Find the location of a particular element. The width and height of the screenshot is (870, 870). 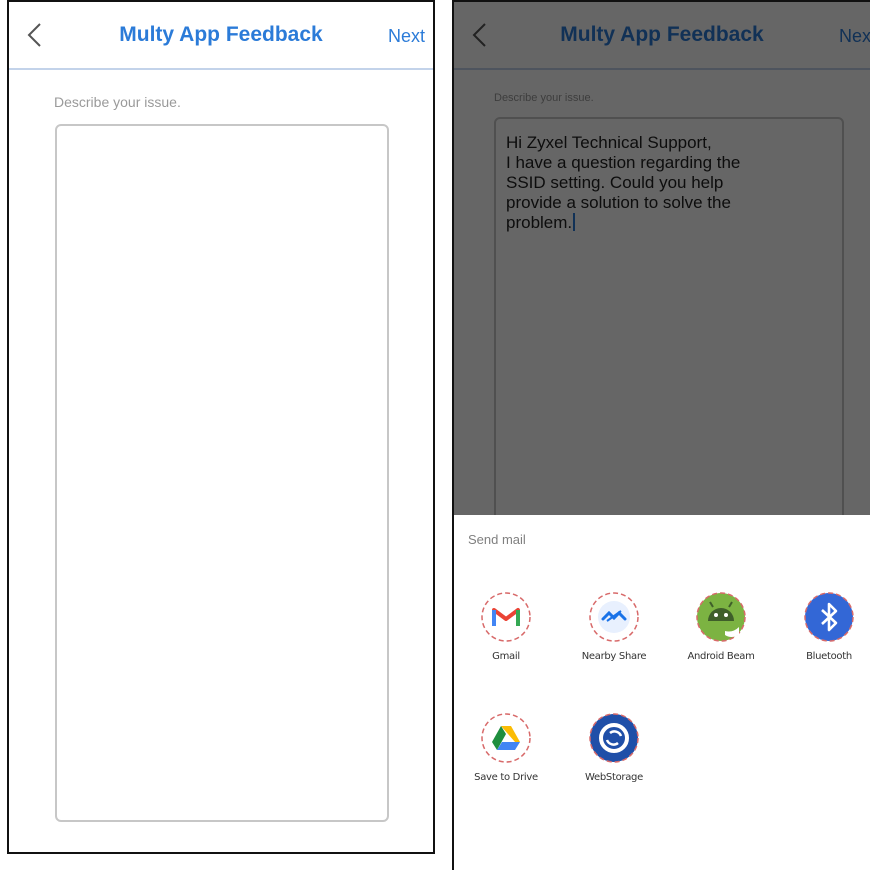

webstorage-icon is located at coordinates (614, 738).